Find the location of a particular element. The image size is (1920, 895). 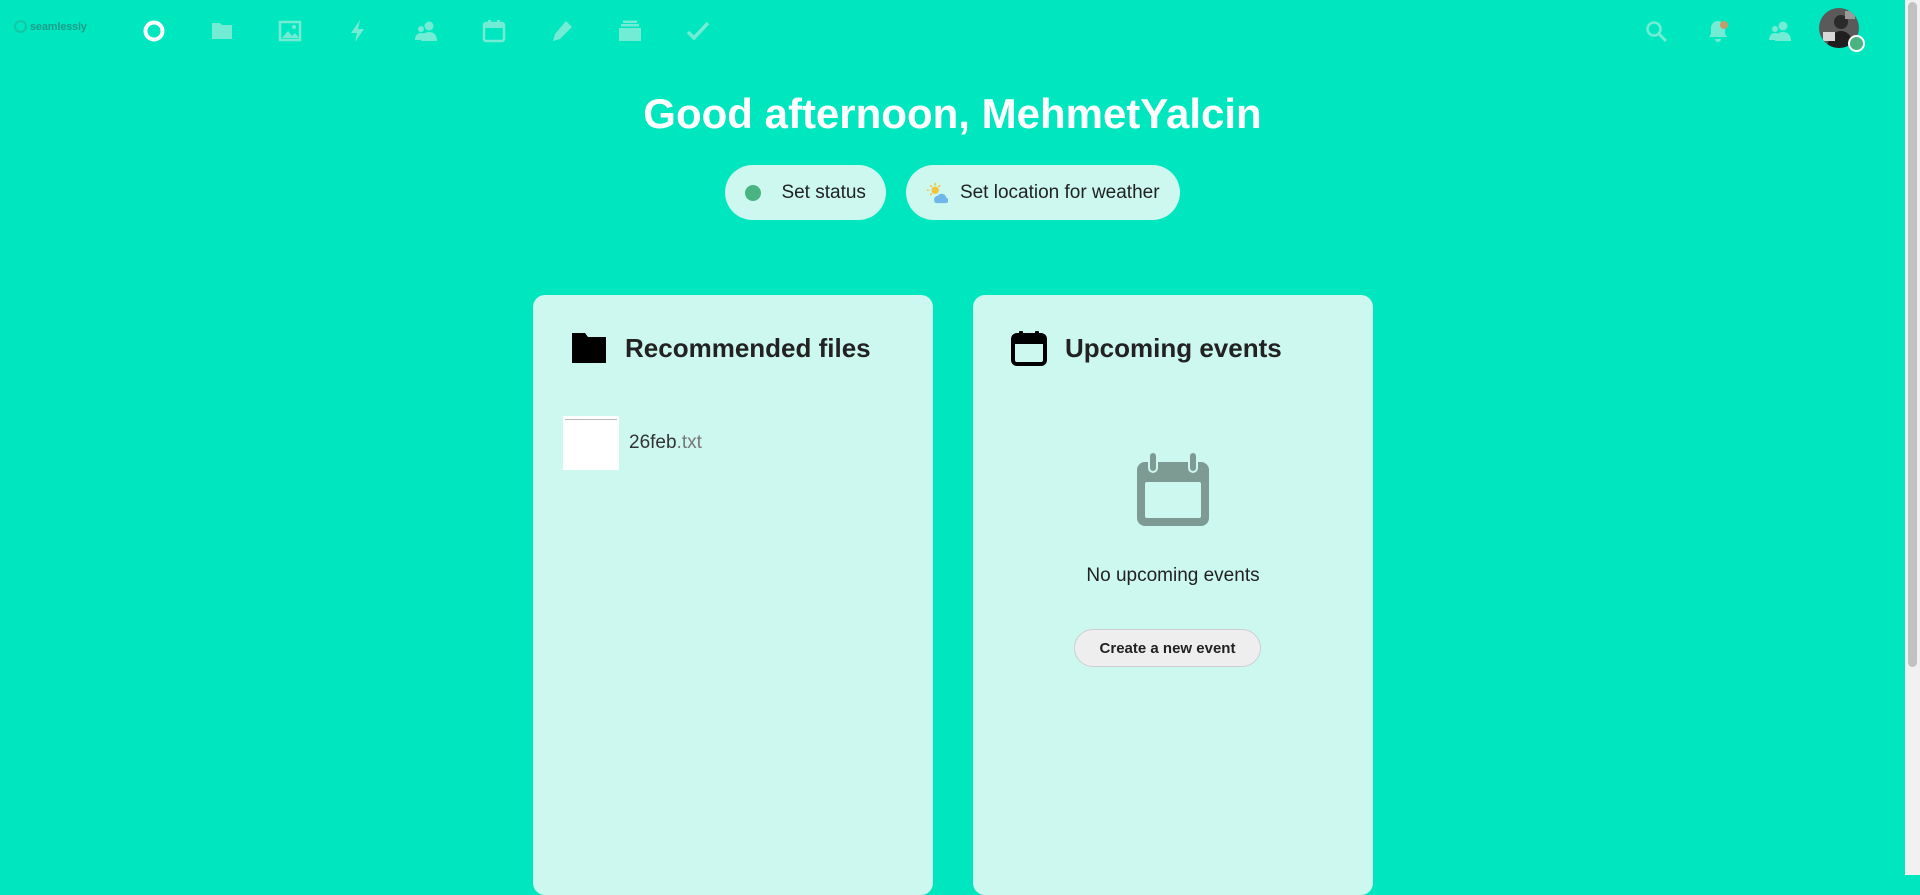

app-navigation is located at coordinates (426, 31).